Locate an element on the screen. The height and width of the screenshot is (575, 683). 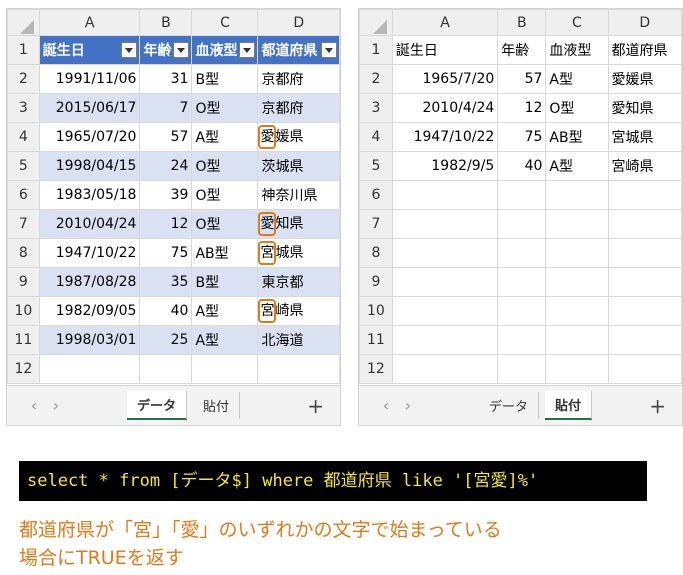
row-header: 11 is located at coordinates (376, 340).